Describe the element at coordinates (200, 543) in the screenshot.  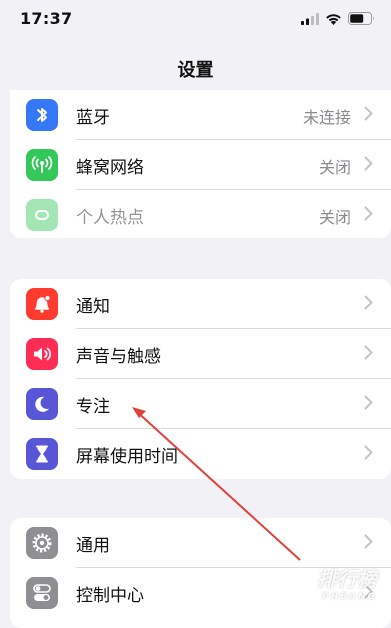
I see `settings-row-general: 通用` at that location.